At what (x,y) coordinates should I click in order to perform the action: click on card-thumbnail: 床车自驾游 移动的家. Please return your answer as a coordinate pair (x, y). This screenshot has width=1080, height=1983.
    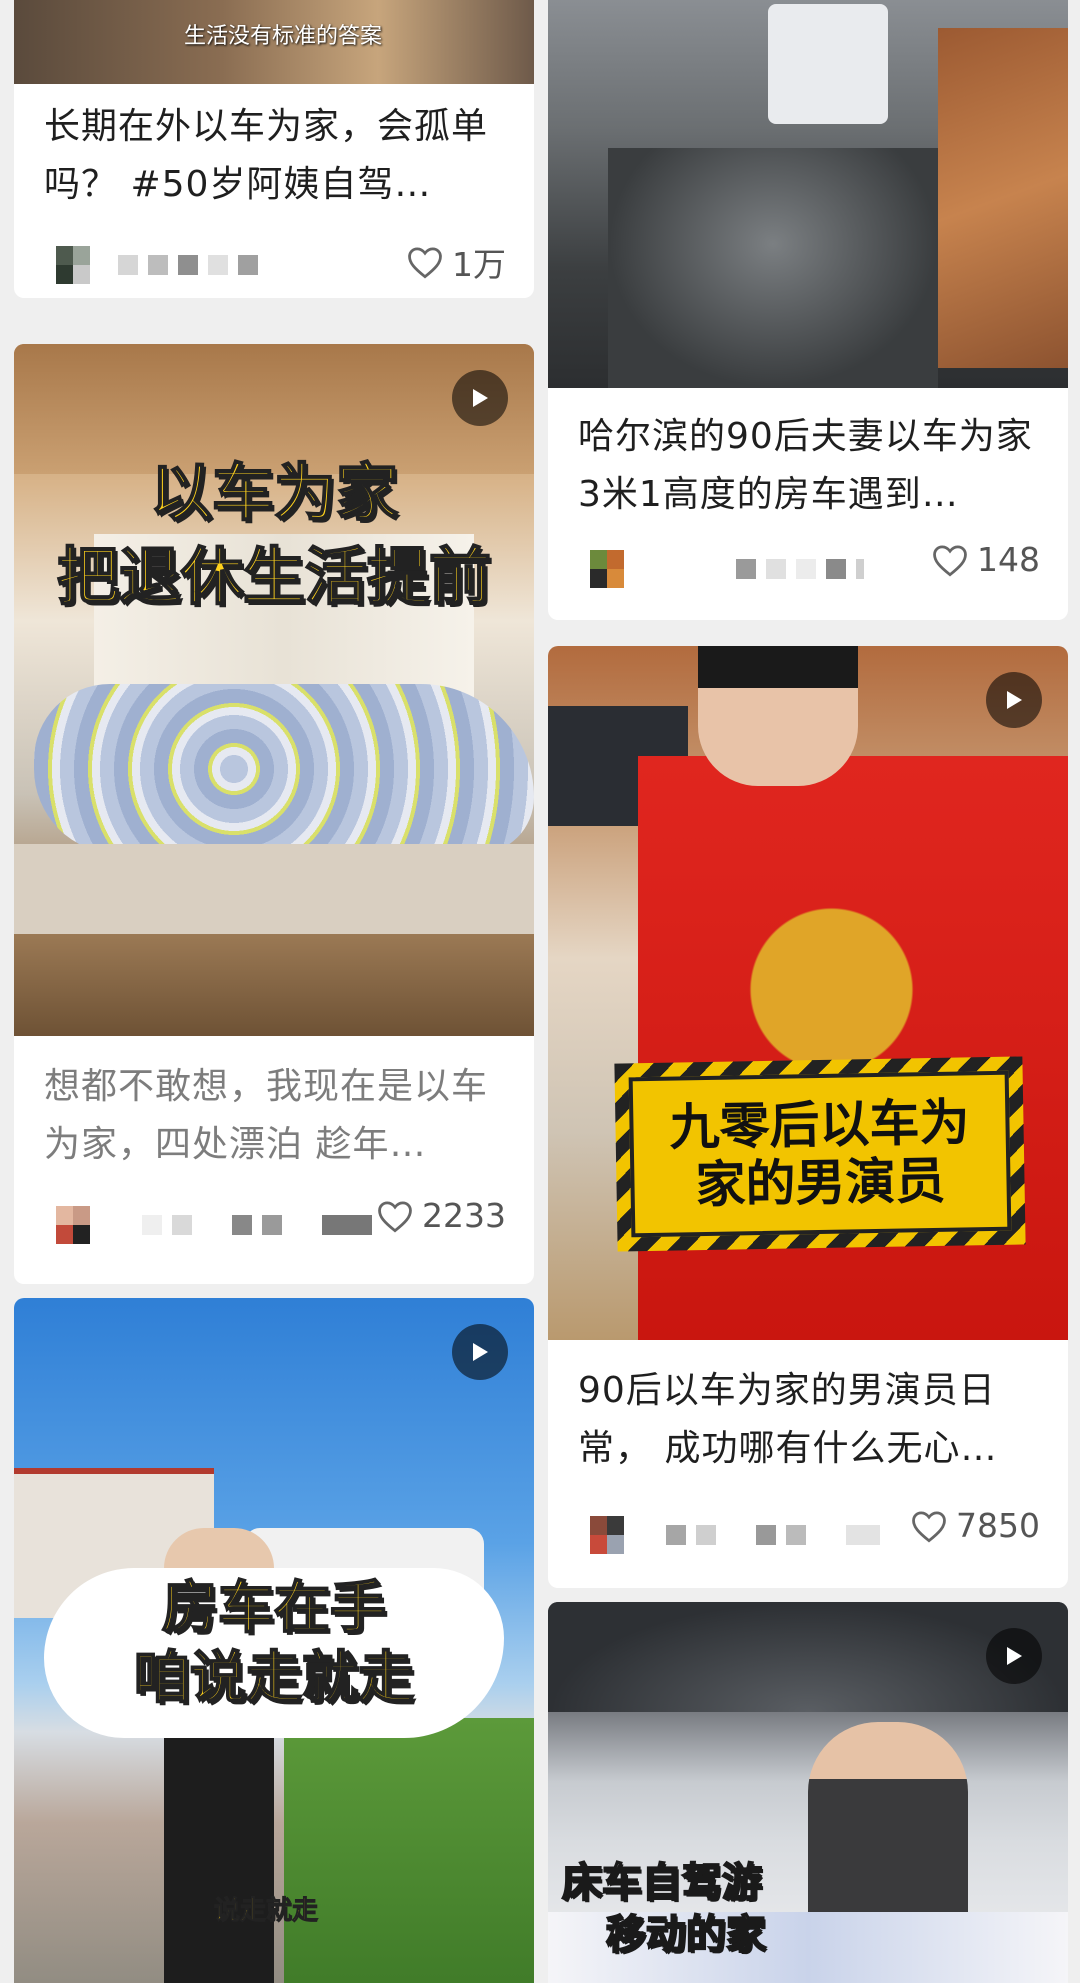
    Looking at the image, I should click on (808, 1792).